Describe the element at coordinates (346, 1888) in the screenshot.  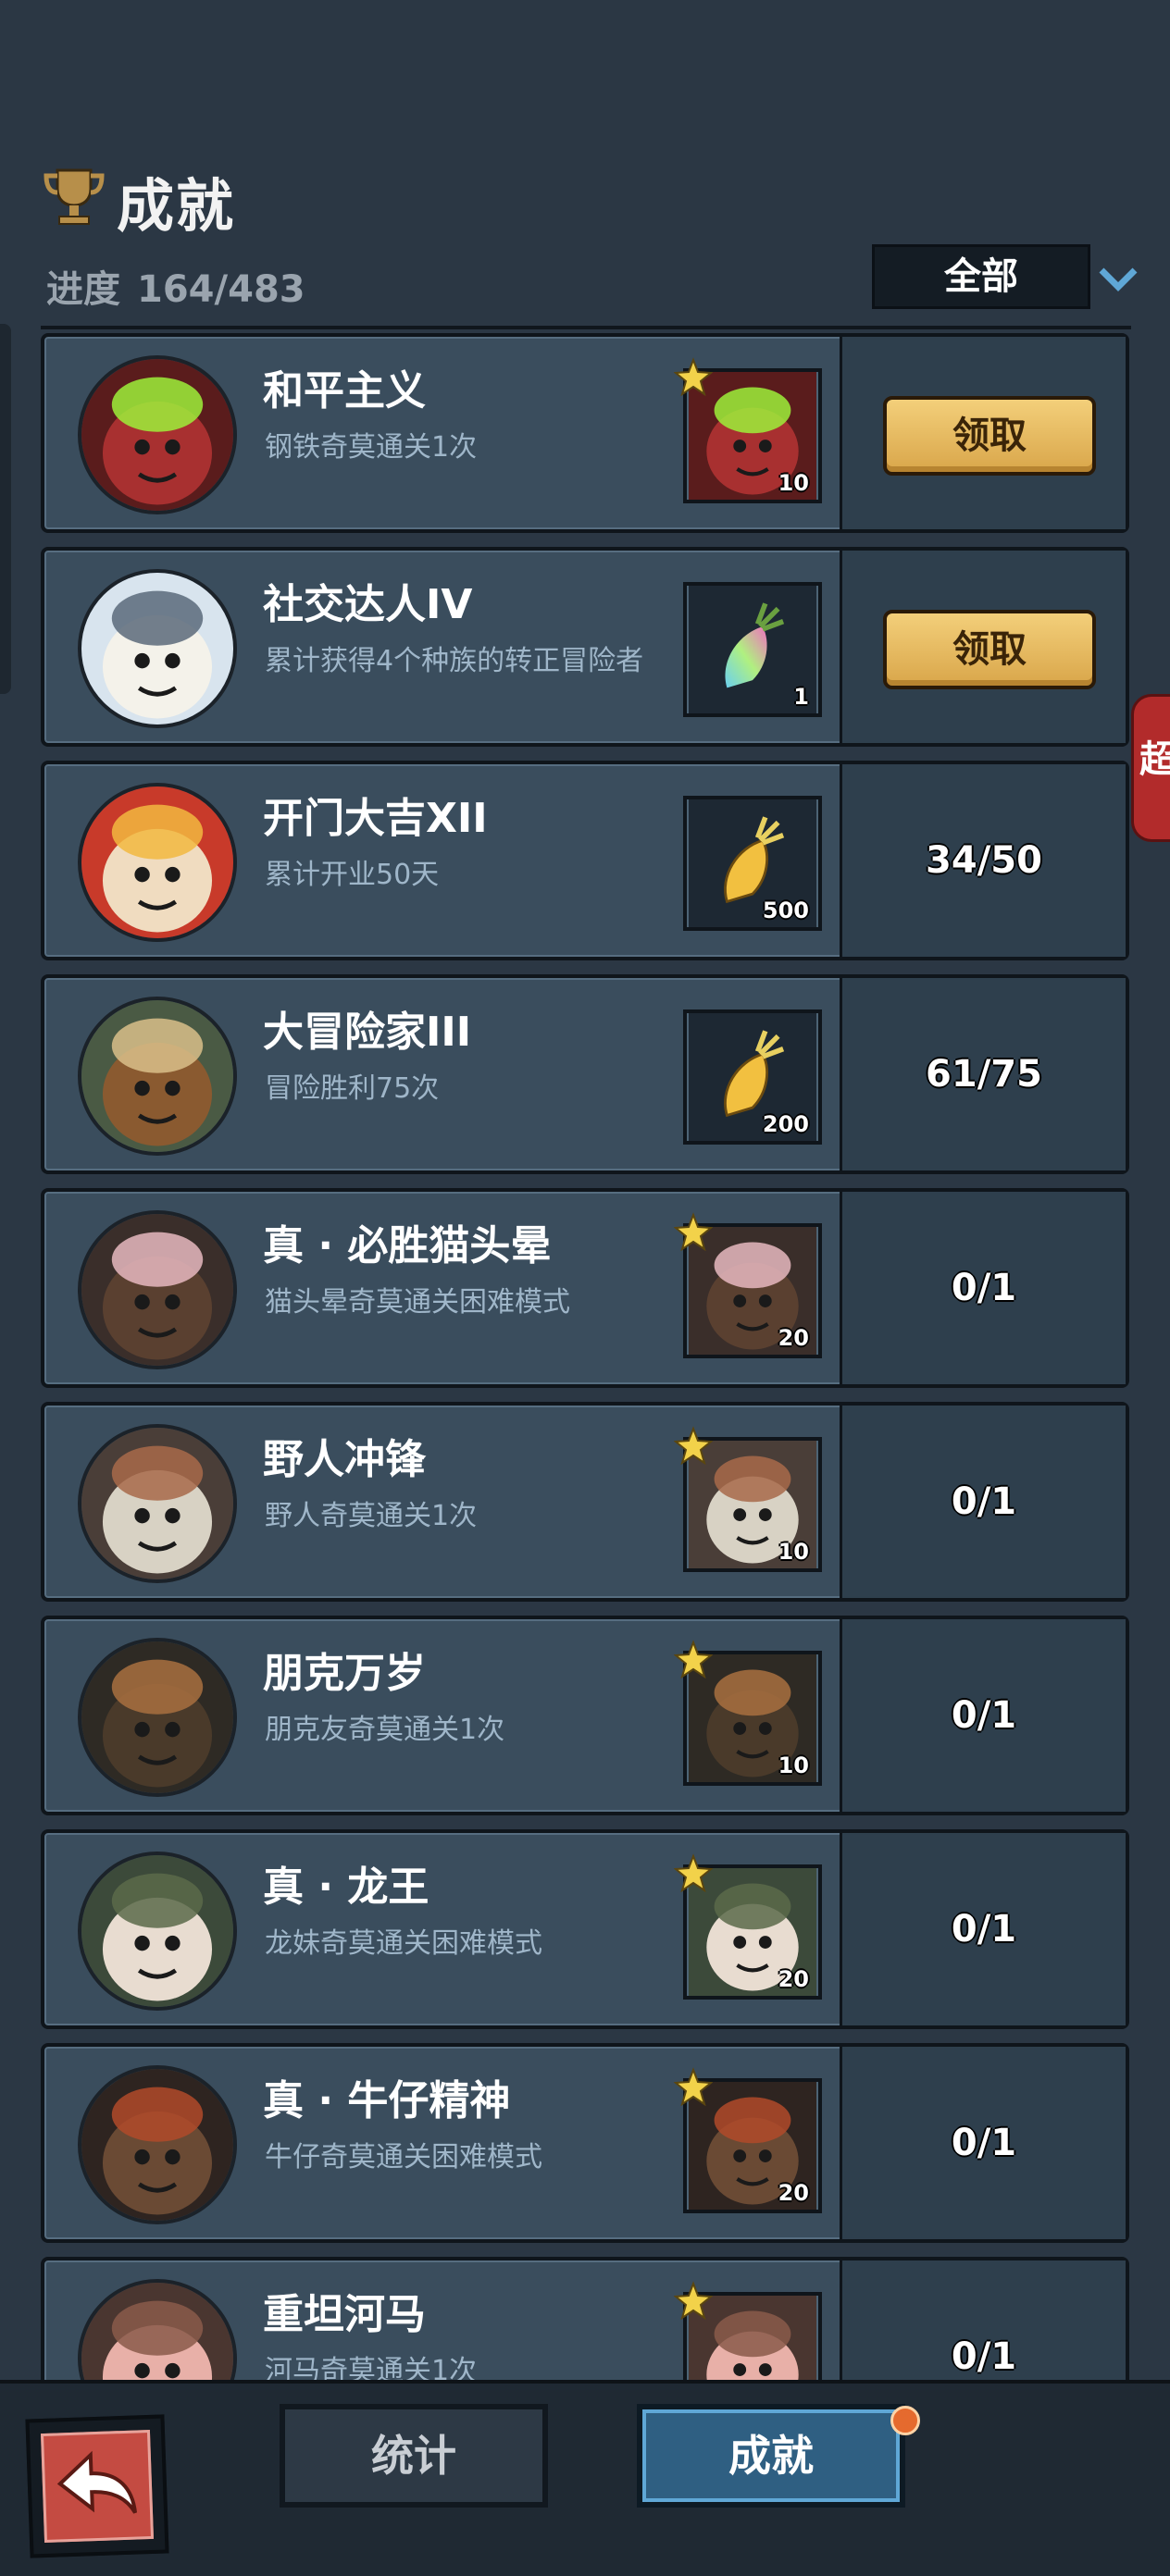
I see `achievement-name: 真 · 龙王` at that location.